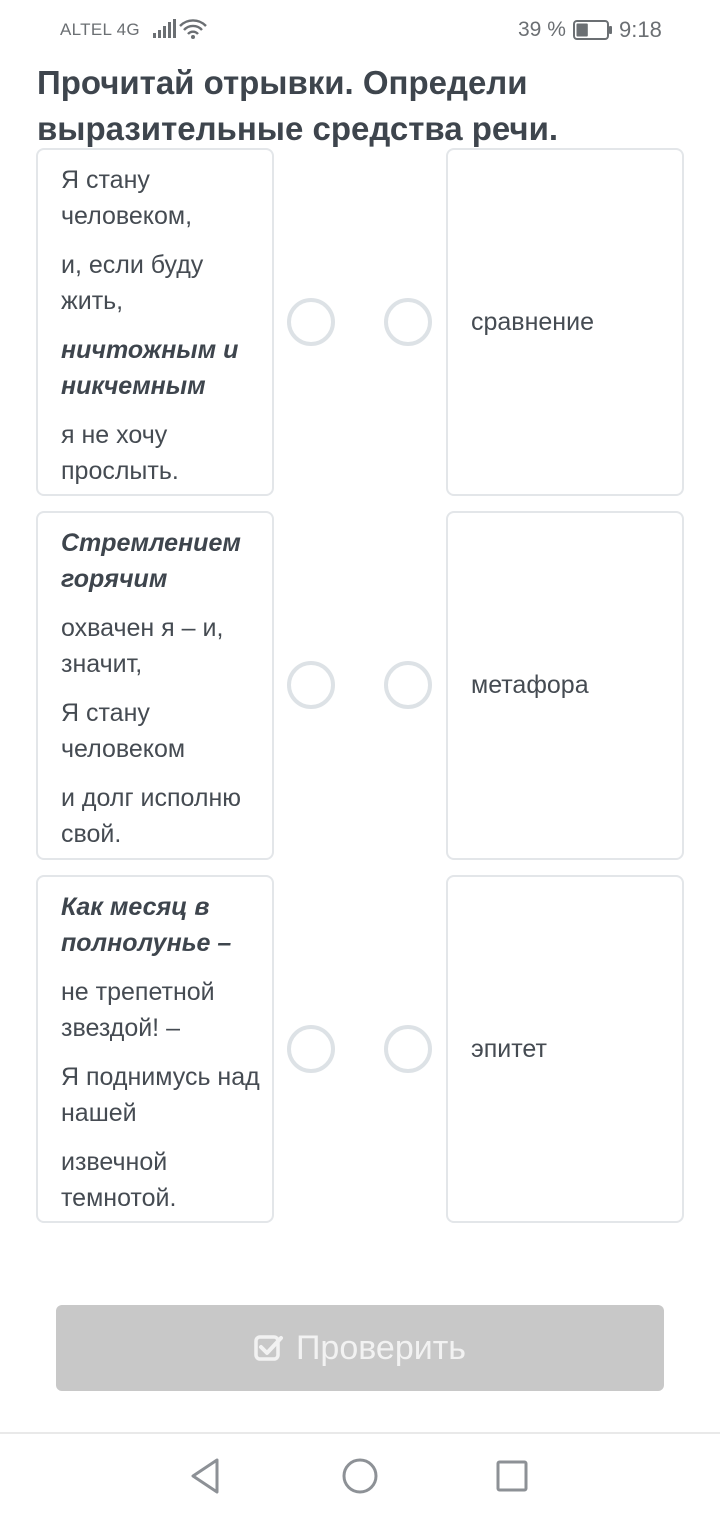  I want to click on clock: 9:18, so click(640, 29).